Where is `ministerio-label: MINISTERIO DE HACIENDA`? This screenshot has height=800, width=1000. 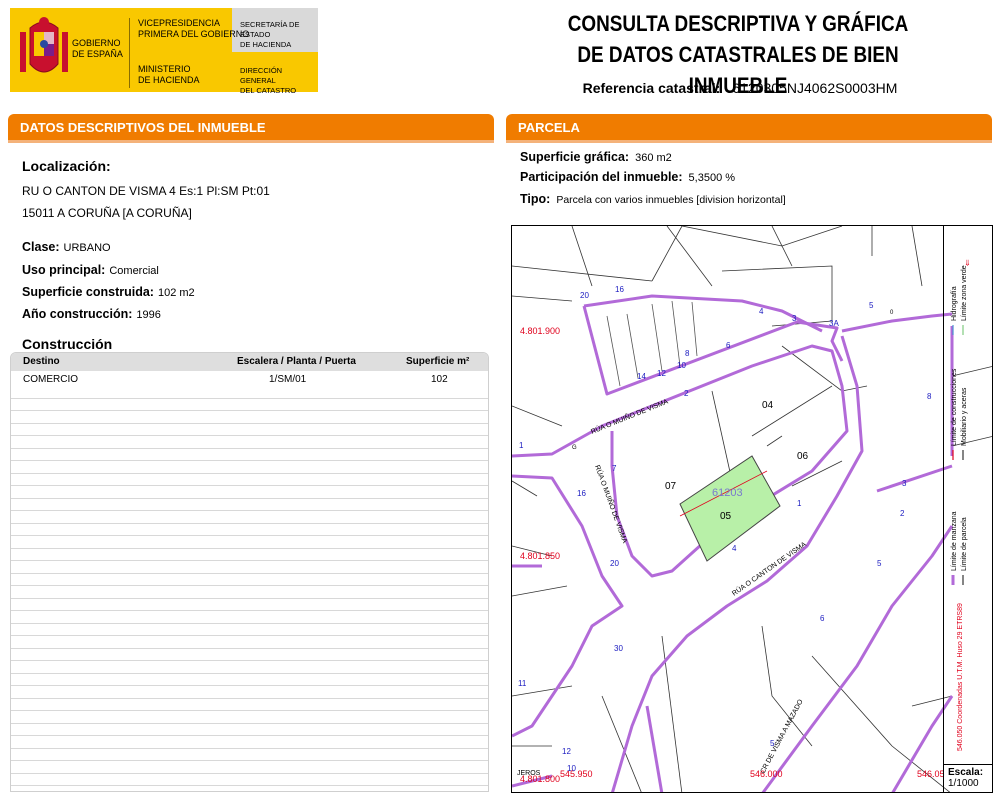
ministerio-label: MINISTERIO DE HACIENDA is located at coordinates (169, 74).